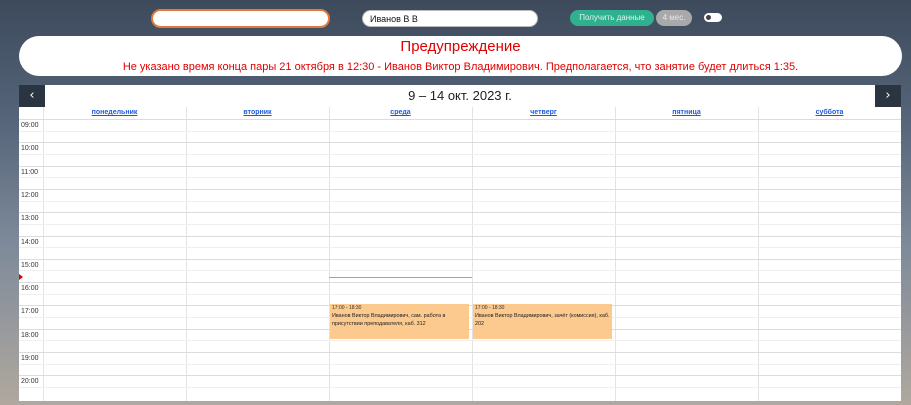 The height and width of the screenshot is (405, 911). Describe the element at coordinates (30, 289) in the screenshot. I see `time-label: 16:00` at that location.